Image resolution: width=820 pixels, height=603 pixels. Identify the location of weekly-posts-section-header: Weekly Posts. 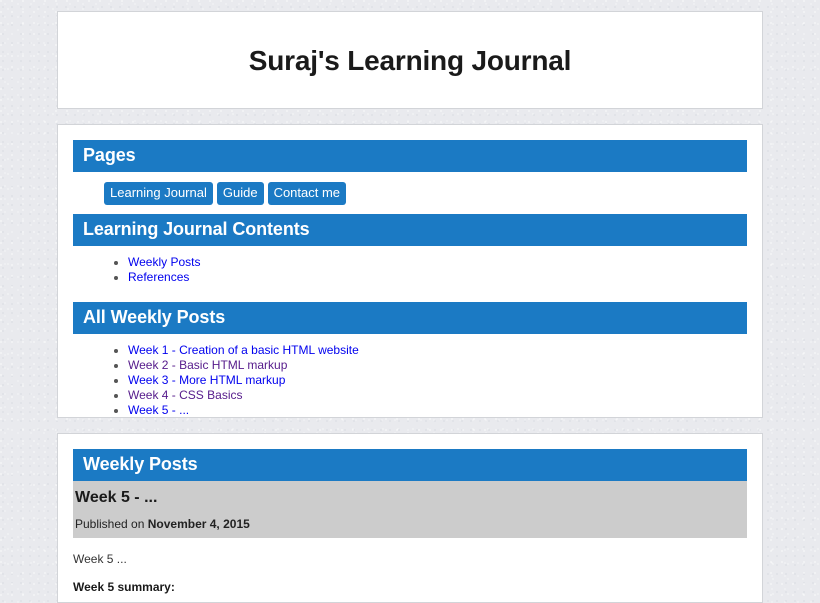
(410, 465).